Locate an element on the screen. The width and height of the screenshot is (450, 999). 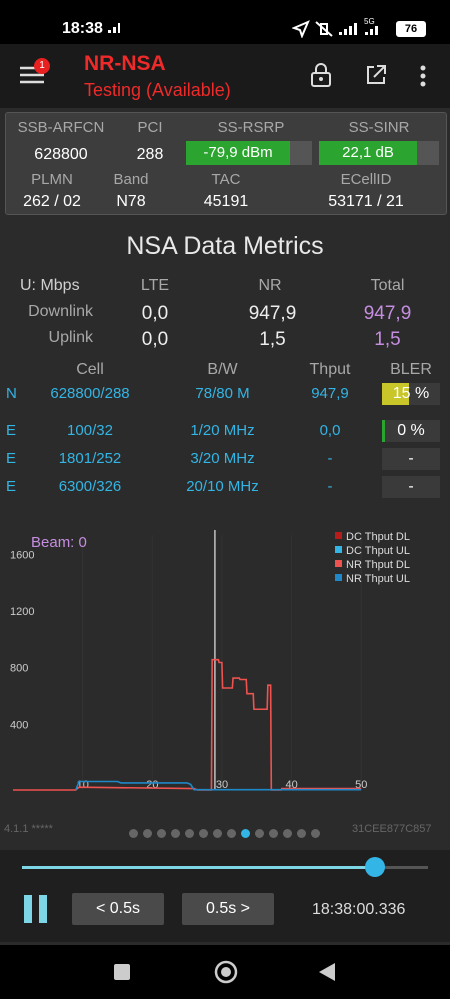
legend-label: DC Thput UL is located at coordinates (378, 551).